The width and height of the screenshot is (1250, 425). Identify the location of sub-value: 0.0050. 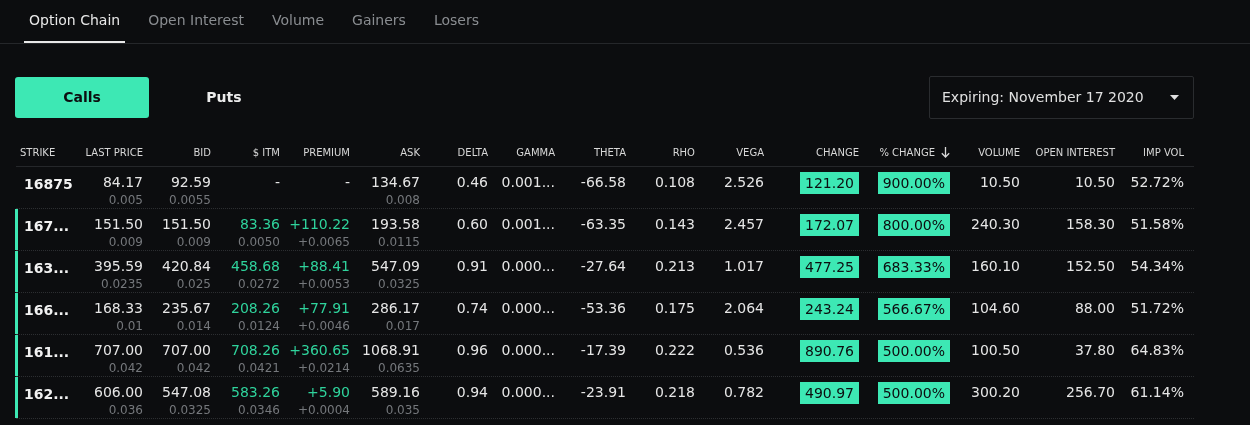
(259, 242).